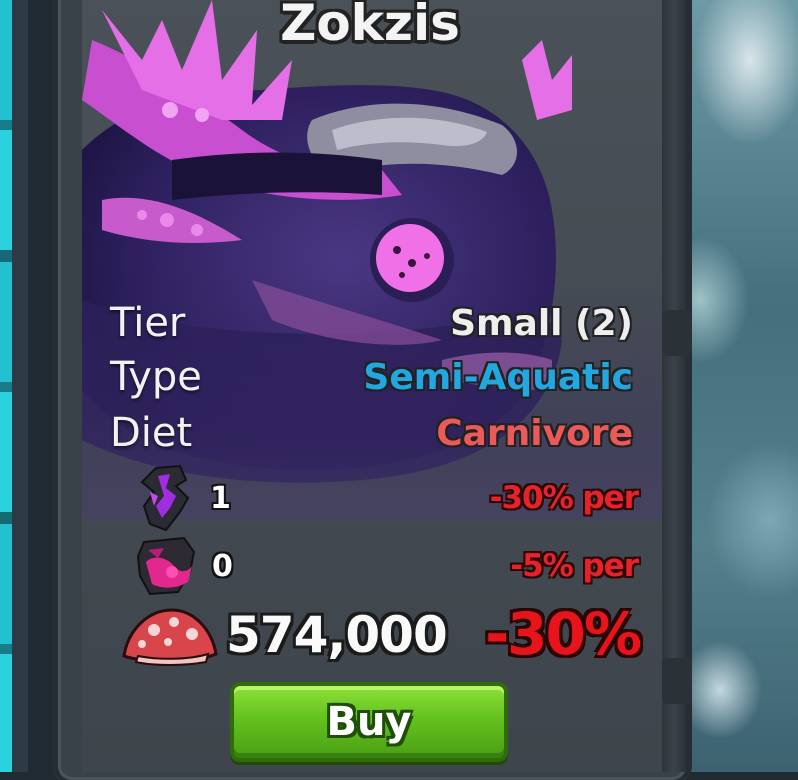 Image resolution: width=798 pixels, height=780 pixels. I want to click on pink-mutation-penalty: -5% per, so click(574, 566).